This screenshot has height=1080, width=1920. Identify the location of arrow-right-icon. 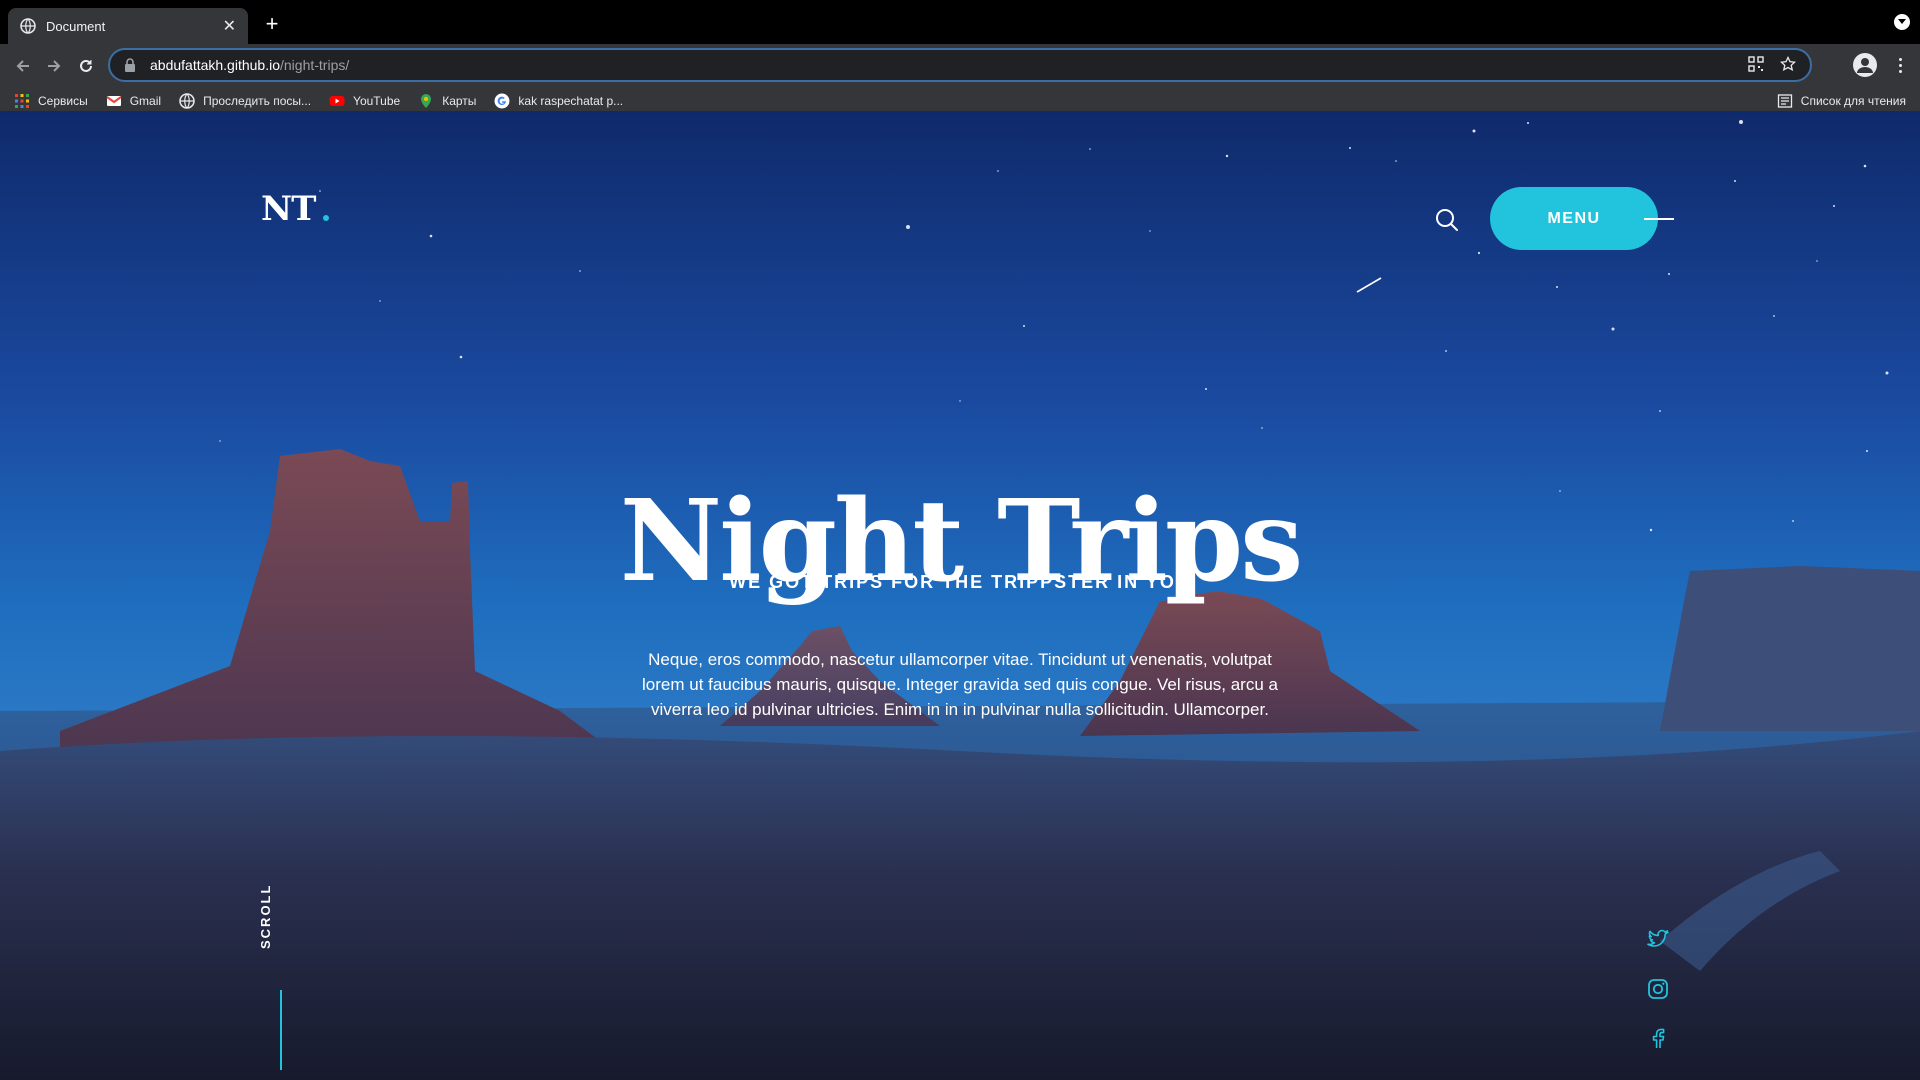
(54, 66).